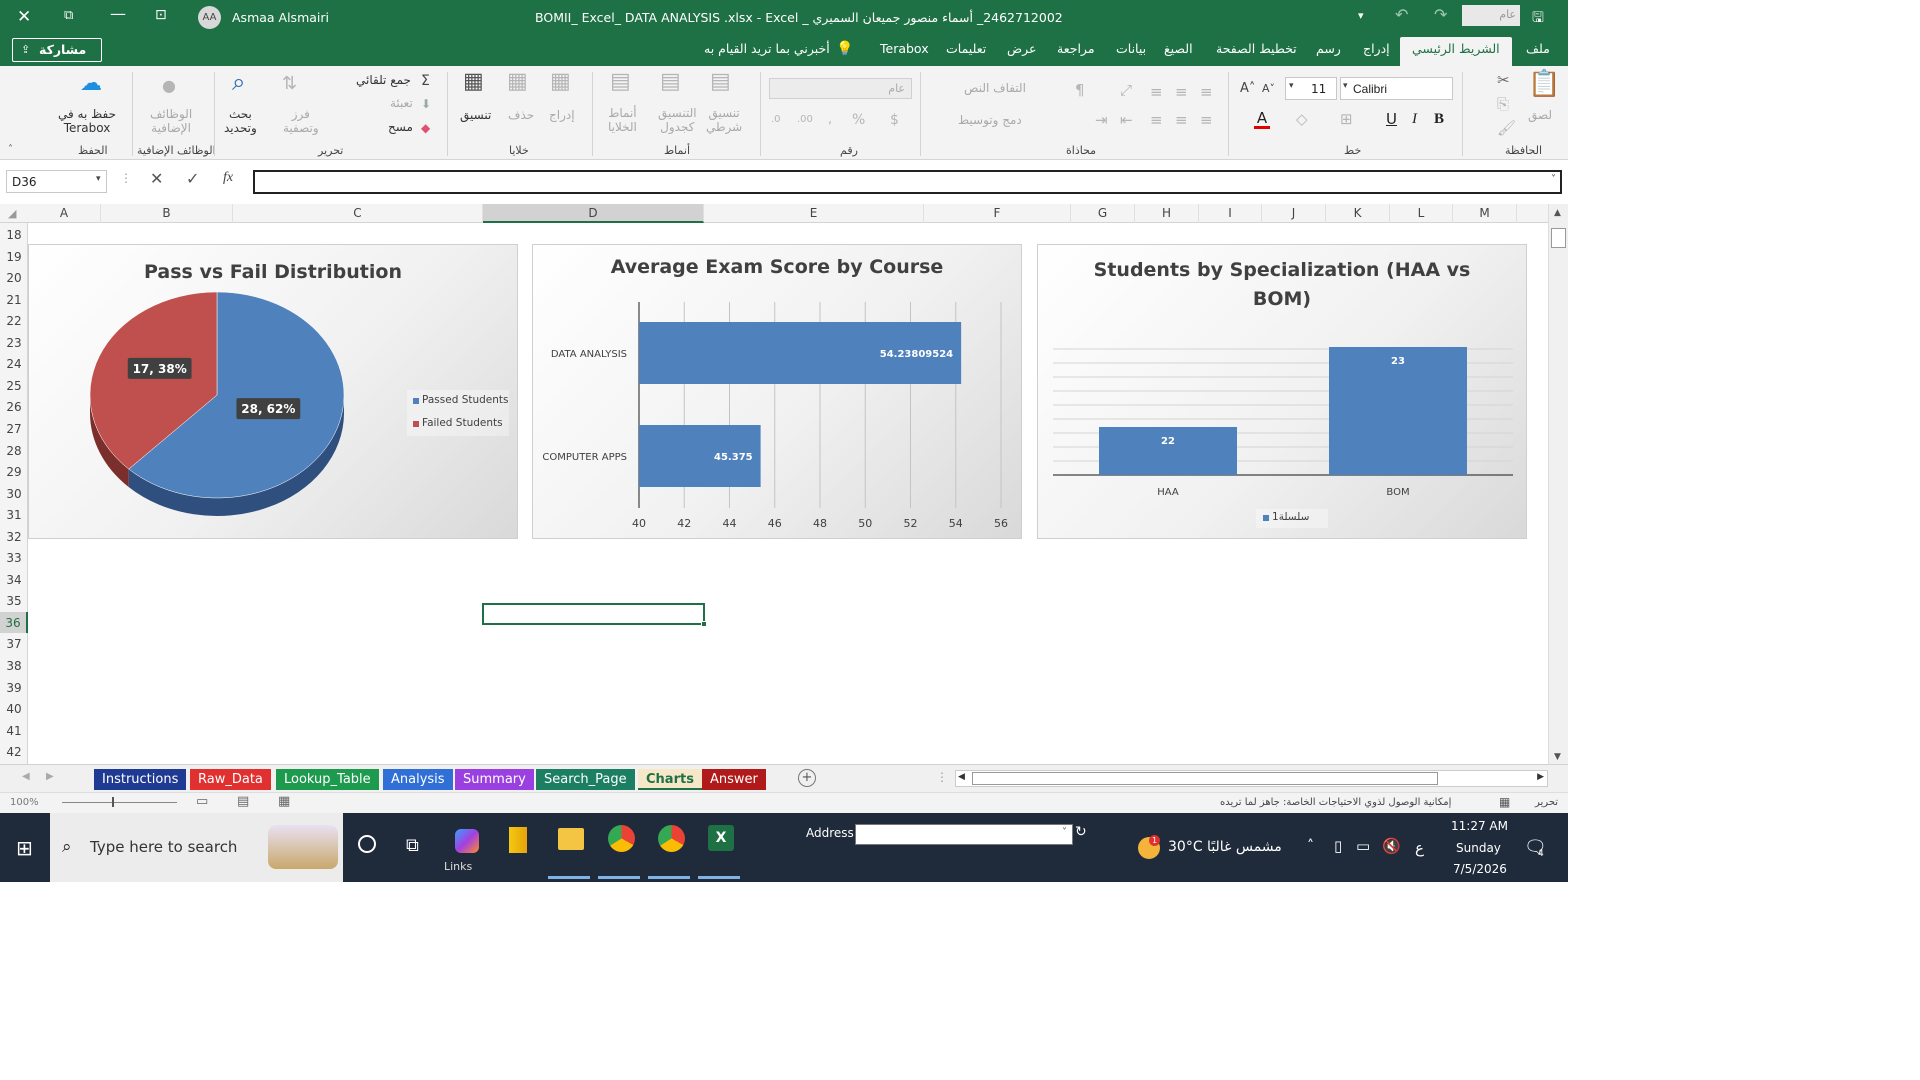 This screenshot has width=1920, height=1080. What do you see at coordinates (830, 120) in the screenshot?
I see `comma-icon: ,` at bounding box center [830, 120].